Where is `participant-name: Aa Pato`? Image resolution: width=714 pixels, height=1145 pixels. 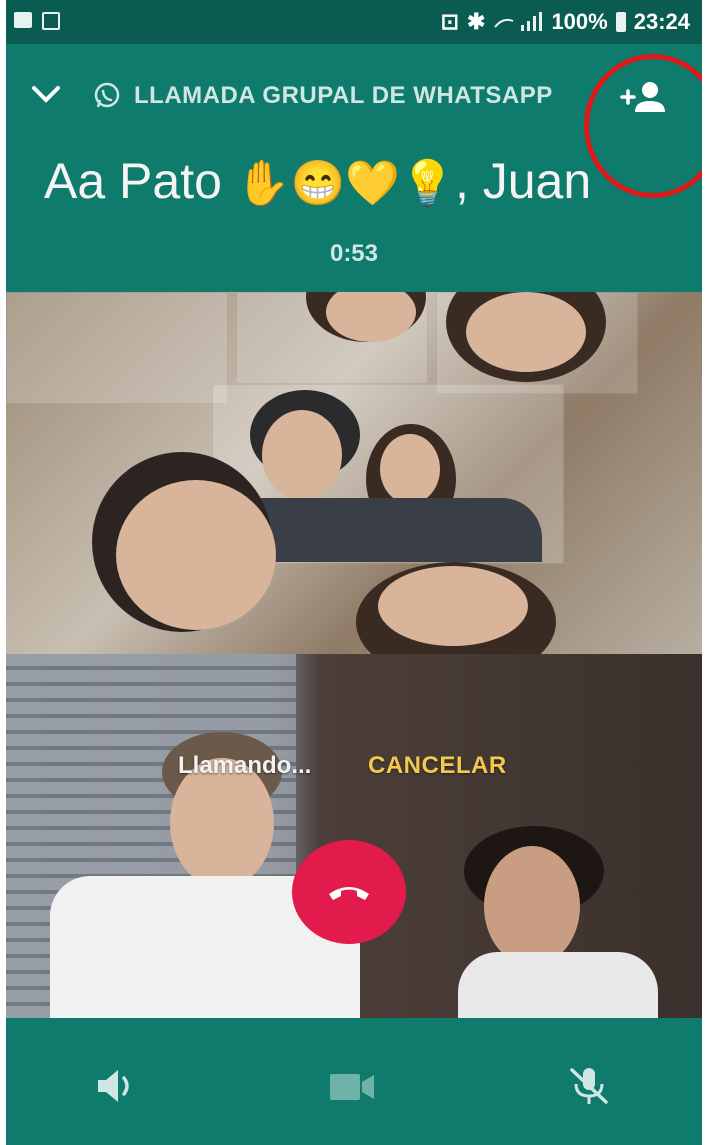
participant-name: Aa Pato is located at coordinates (133, 181).